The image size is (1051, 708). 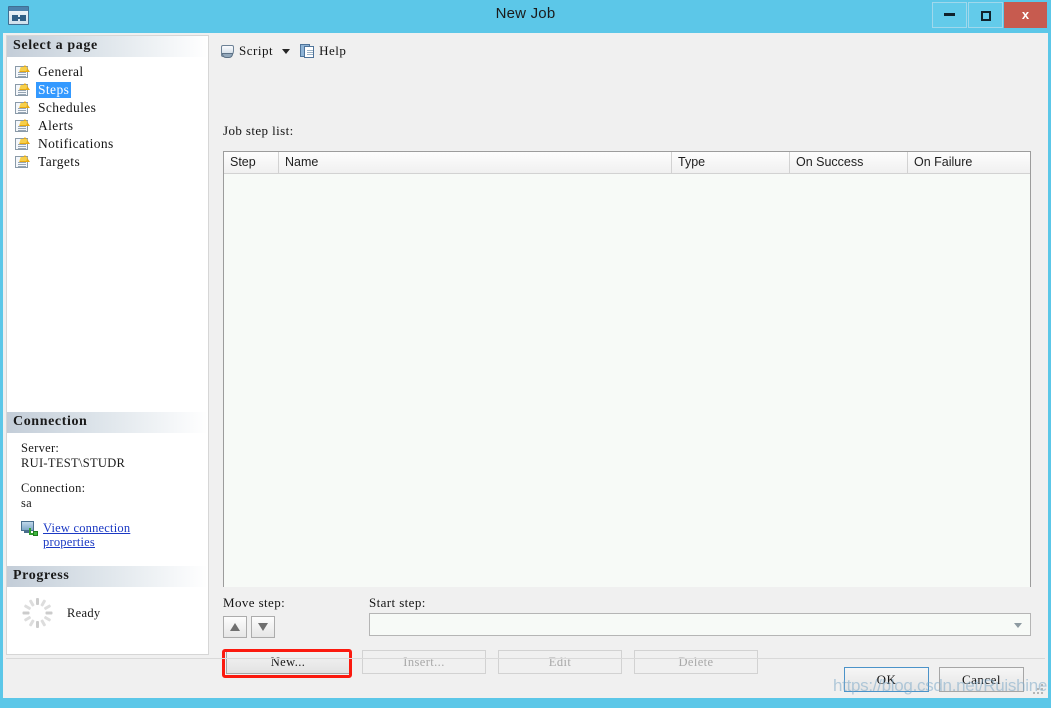 I want to click on connection-header: Connection, so click(x=107, y=422).